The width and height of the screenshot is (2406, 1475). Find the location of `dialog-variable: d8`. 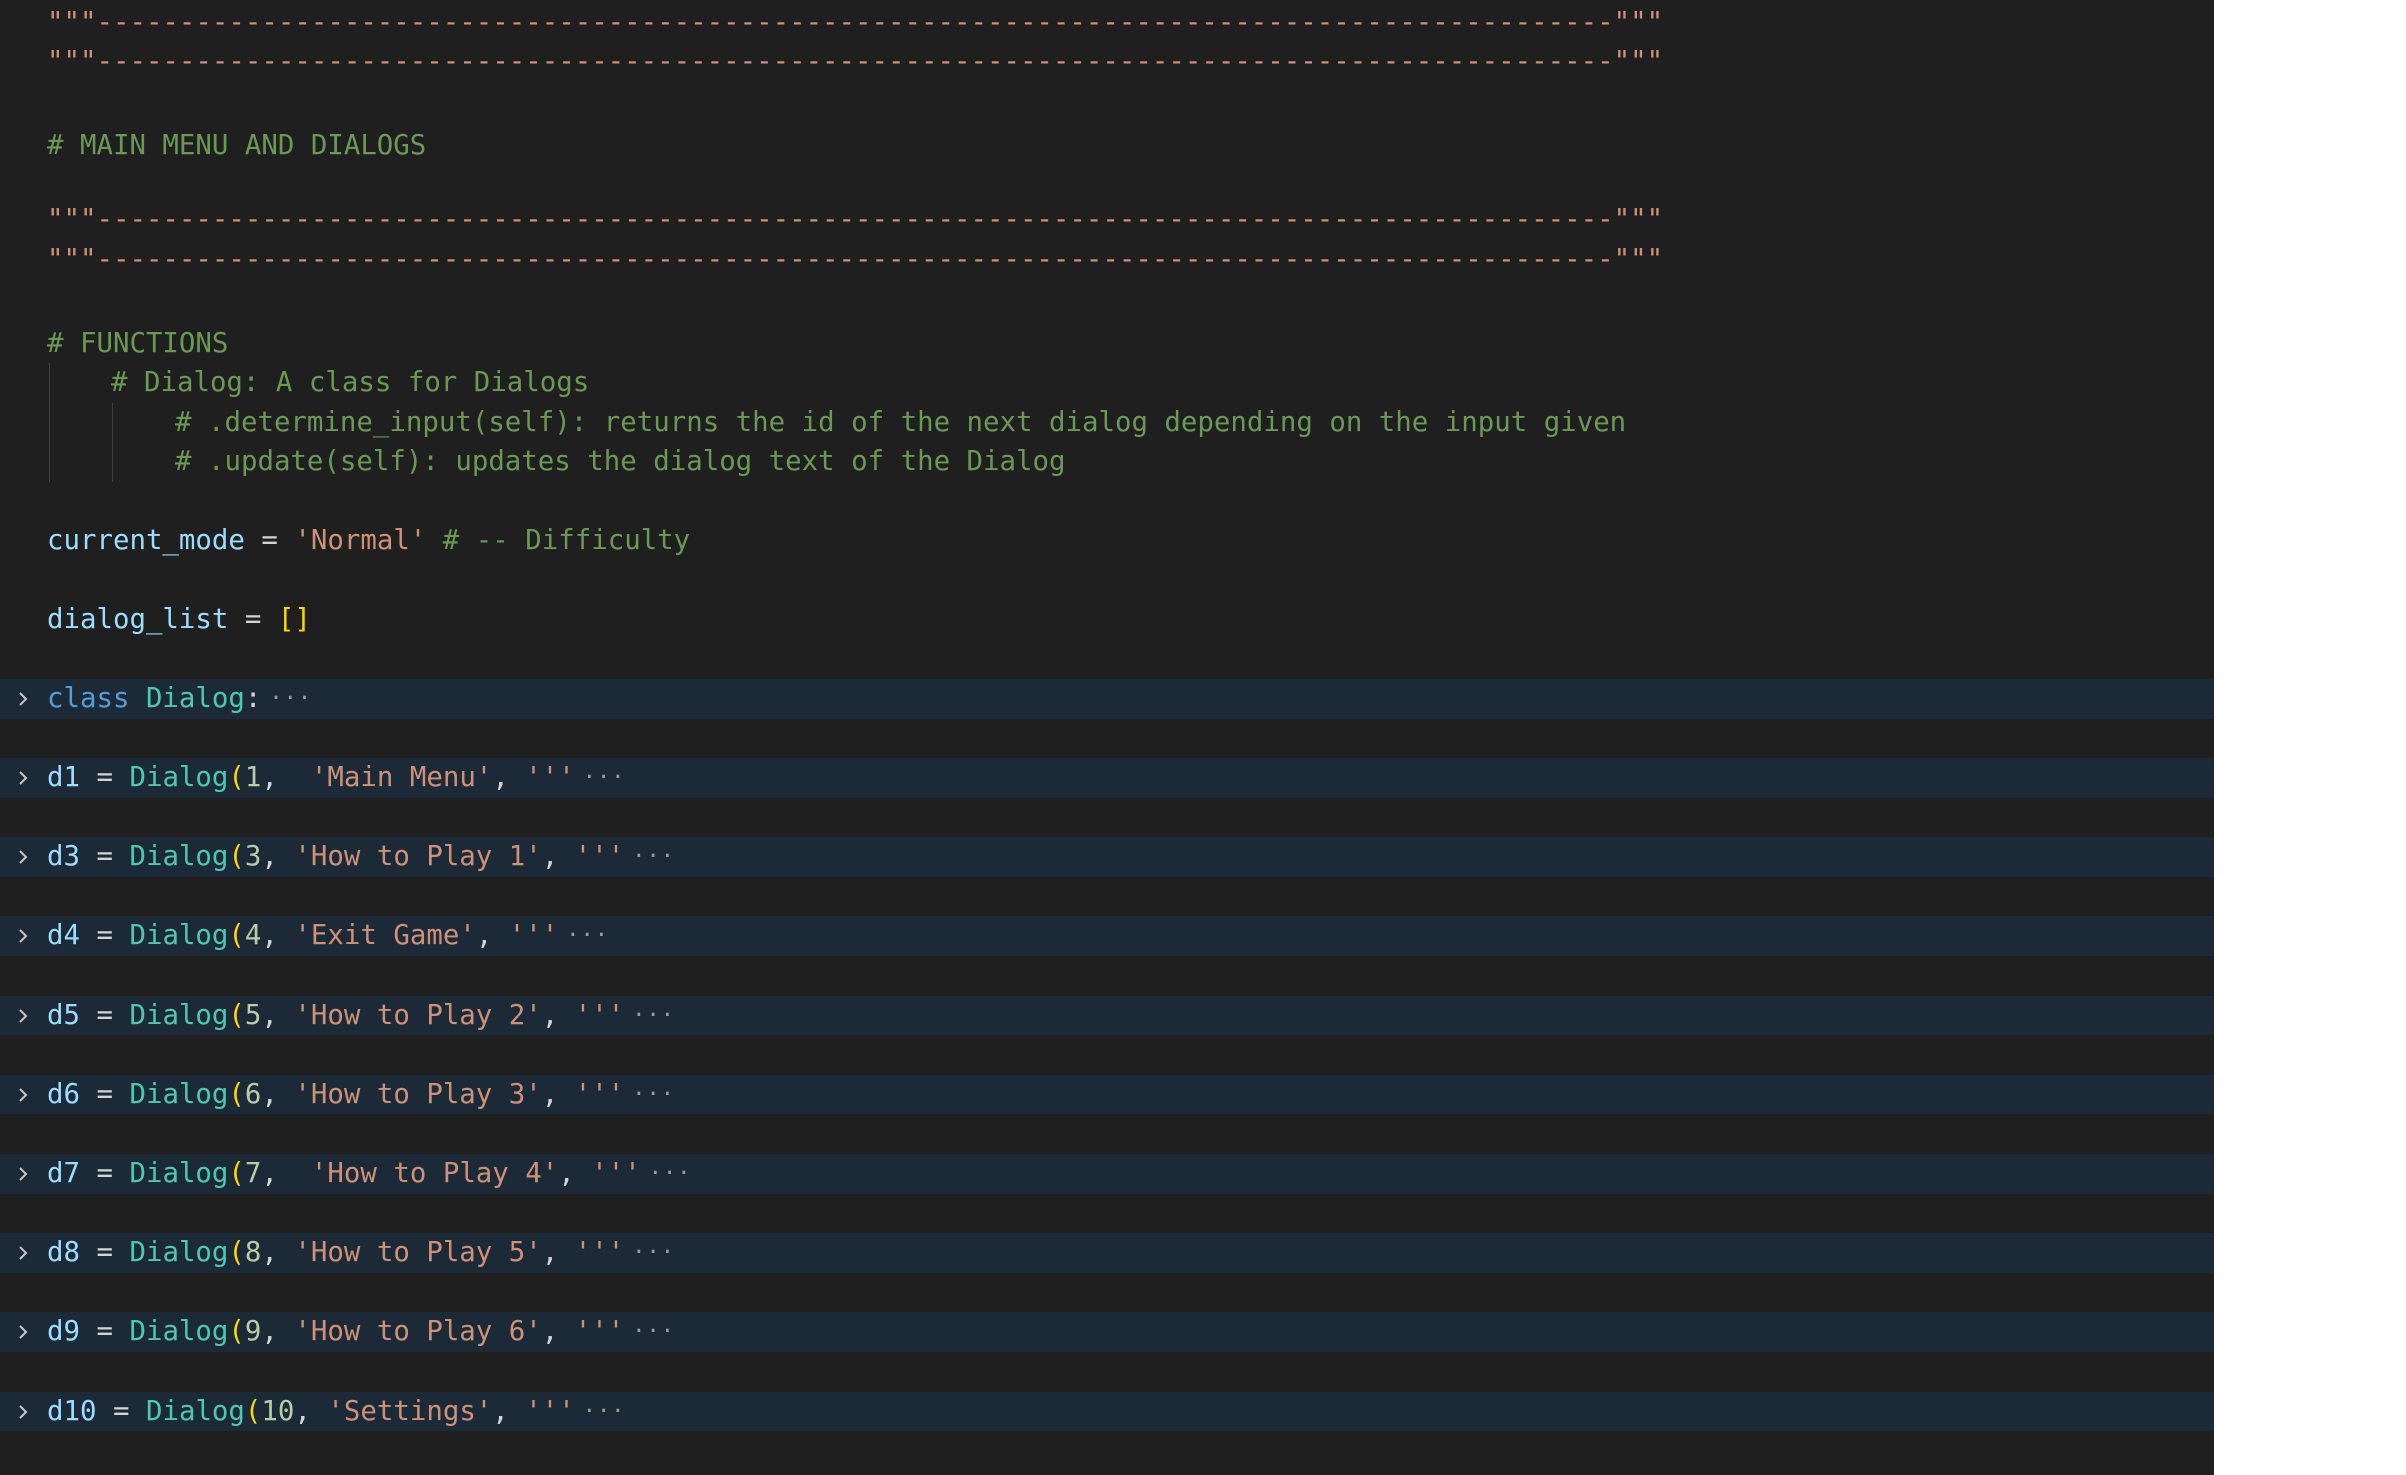

dialog-variable: d8 is located at coordinates (63, 1253).